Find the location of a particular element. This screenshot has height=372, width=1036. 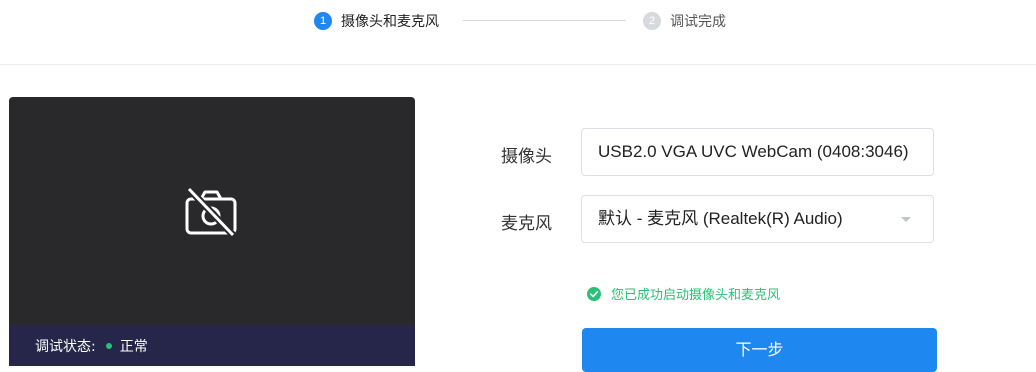

step-connector is located at coordinates (544, 20).